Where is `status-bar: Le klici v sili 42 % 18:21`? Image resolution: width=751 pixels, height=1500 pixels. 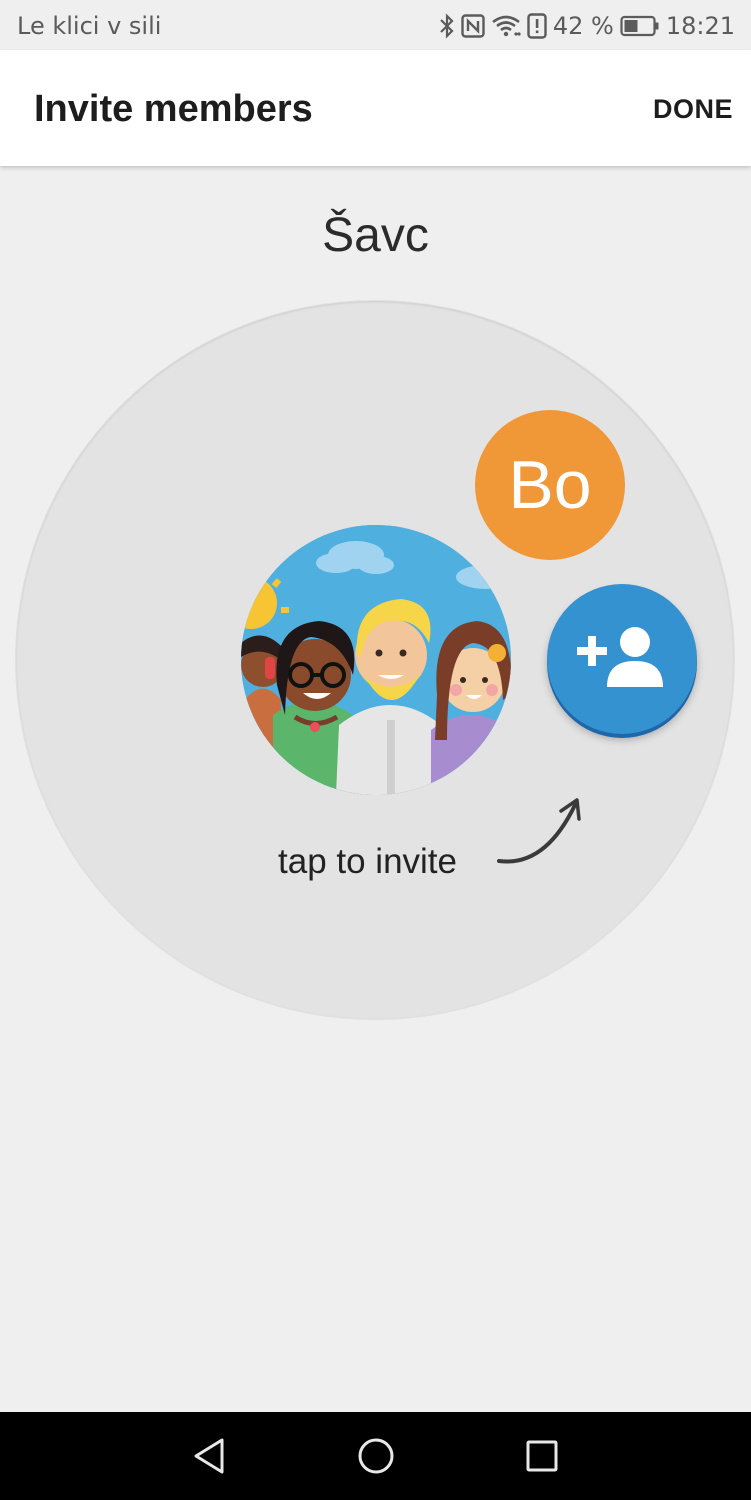
status-bar: Le klici v sili 42 % 18:21 is located at coordinates (375, 25).